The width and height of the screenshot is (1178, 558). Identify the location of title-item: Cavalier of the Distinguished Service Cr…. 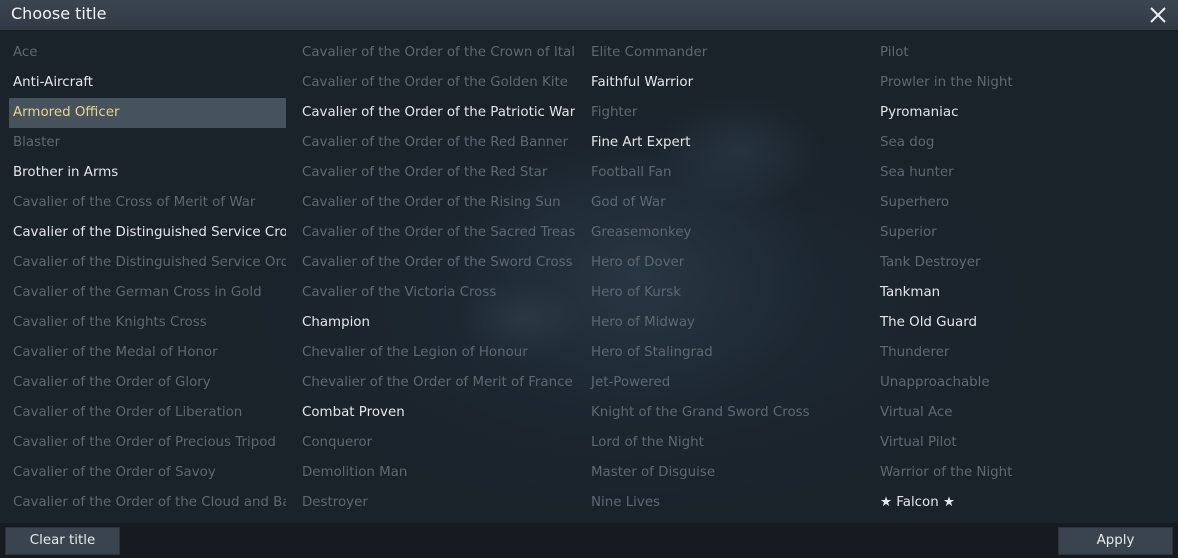
(147, 233).